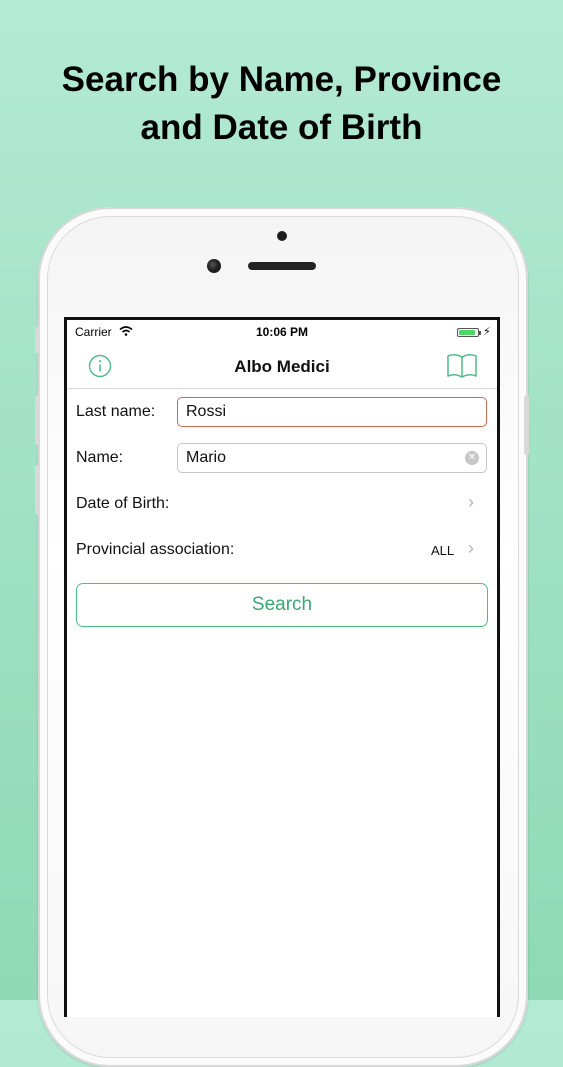 This screenshot has height=1067, width=563. What do you see at coordinates (487, 332) in the screenshot?
I see `charging-bolt-icon: ⚡︎` at bounding box center [487, 332].